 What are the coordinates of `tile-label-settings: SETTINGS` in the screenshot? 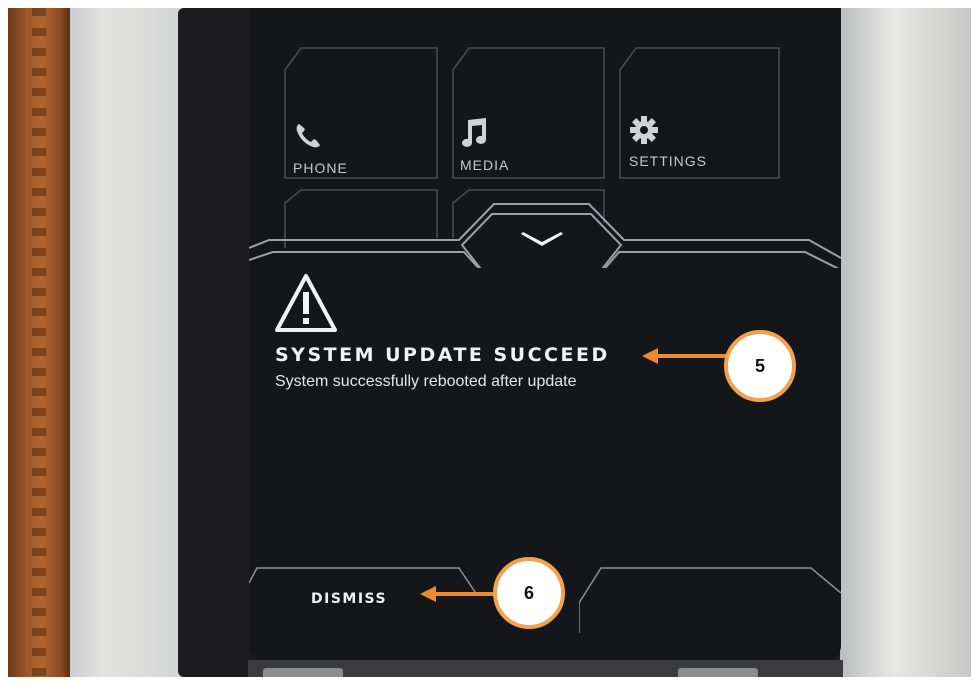 It's located at (668, 161).